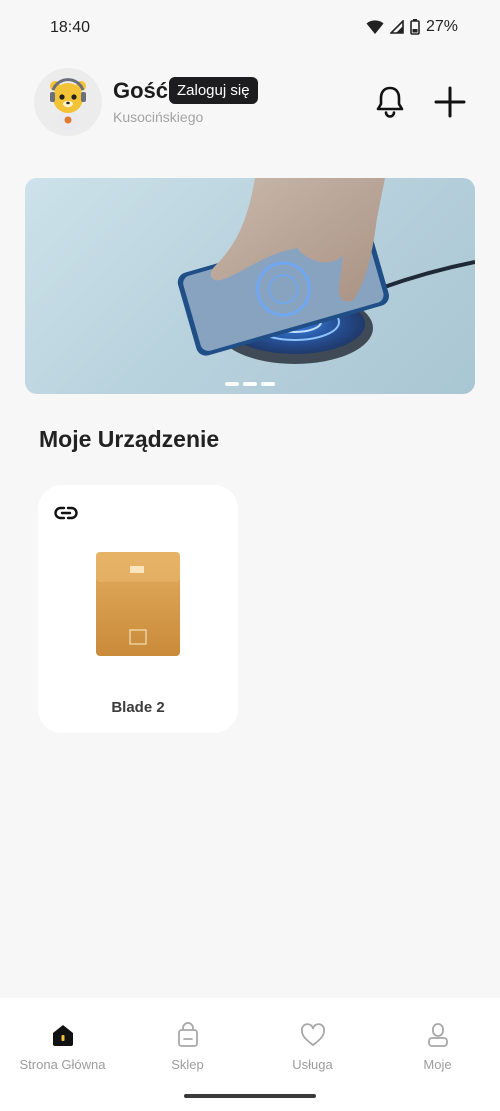 The width and height of the screenshot is (500, 1111). Describe the element at coordinates (437, 1048) in the screenshot. I see `nav-item-profile: Moje` at that location.